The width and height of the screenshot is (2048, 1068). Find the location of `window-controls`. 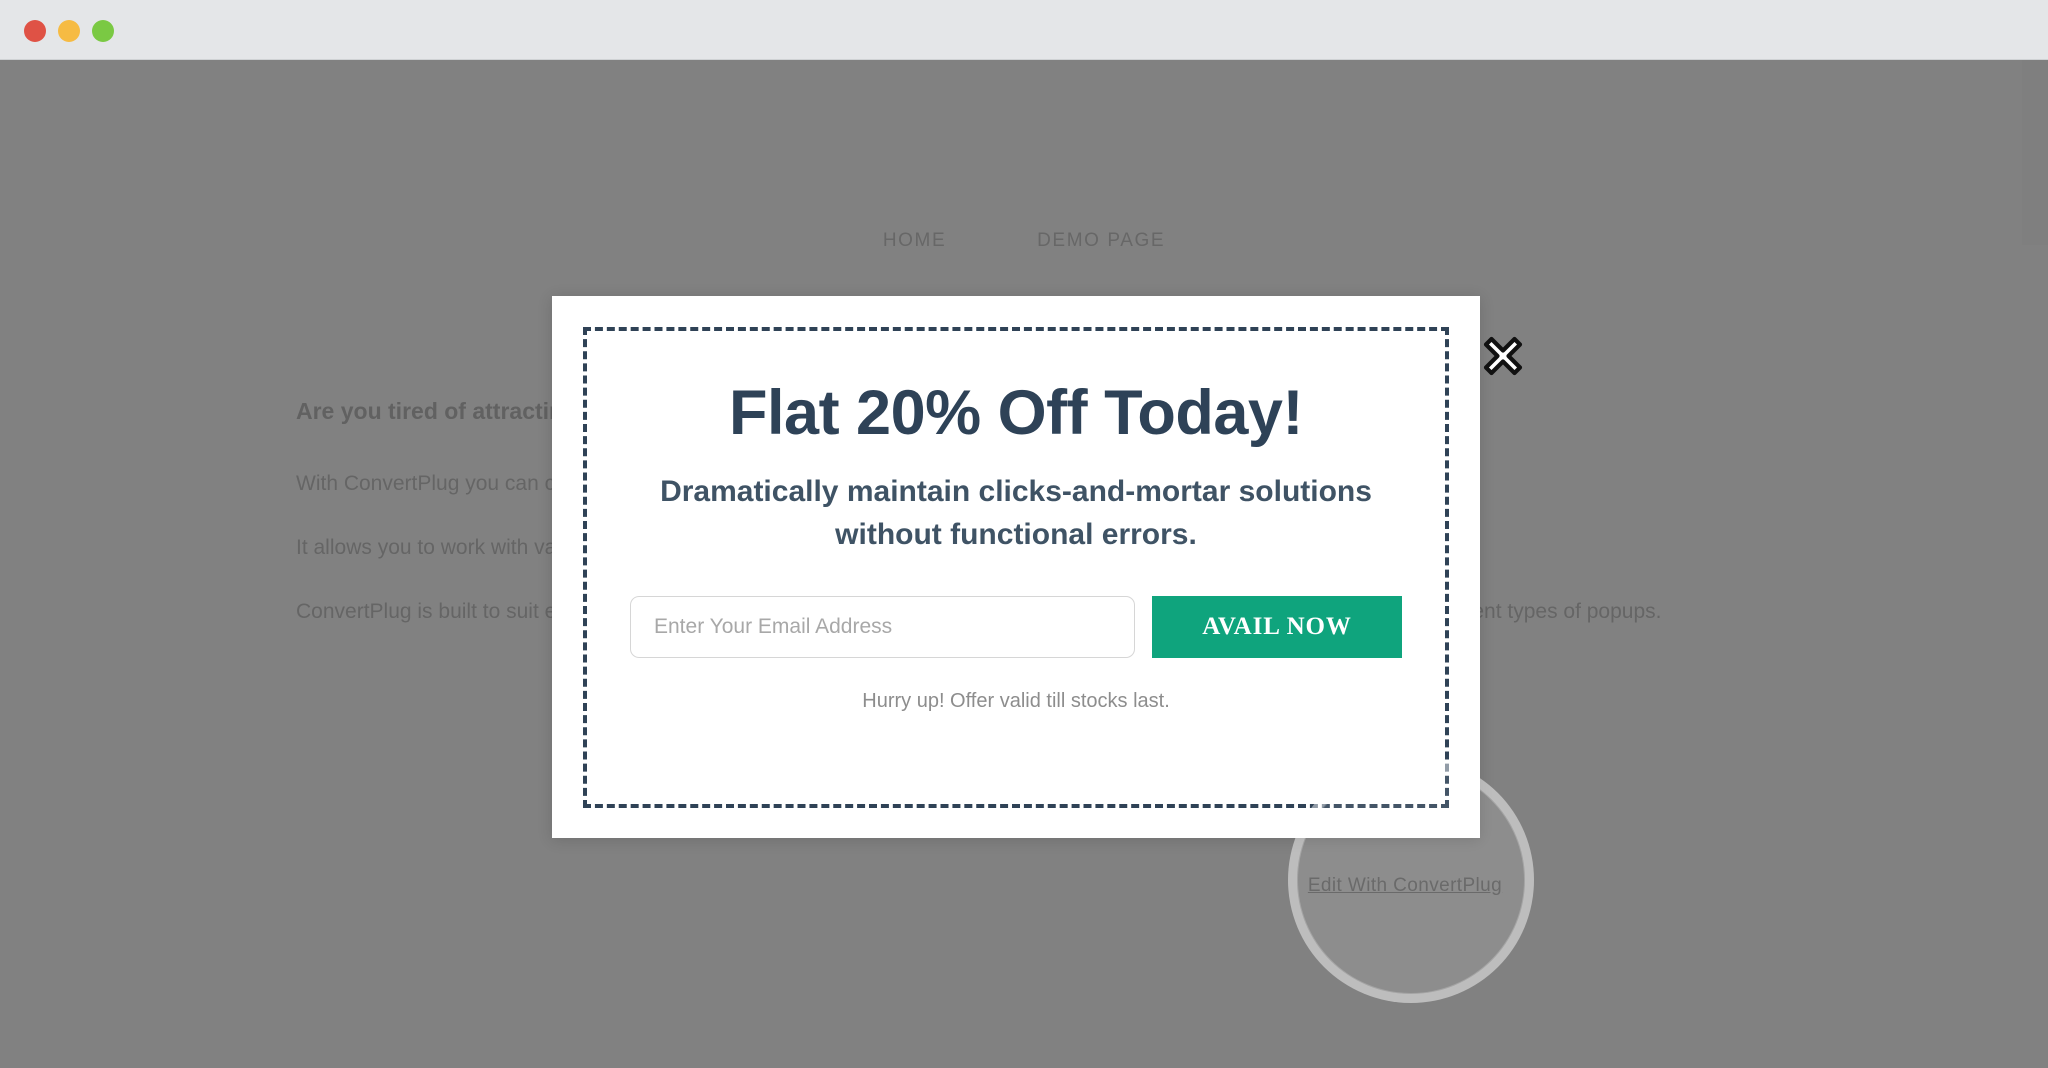

window-controls is located at coordinates (69, 31).